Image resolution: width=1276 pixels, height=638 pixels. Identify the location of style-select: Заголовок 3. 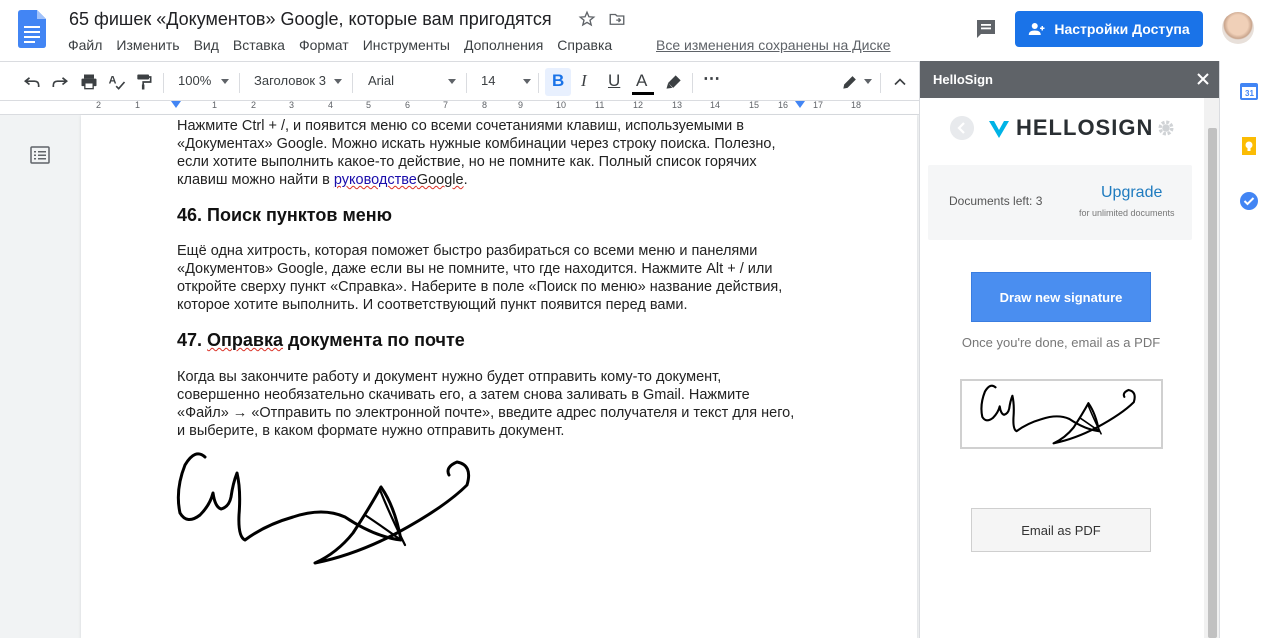
(290, 80).